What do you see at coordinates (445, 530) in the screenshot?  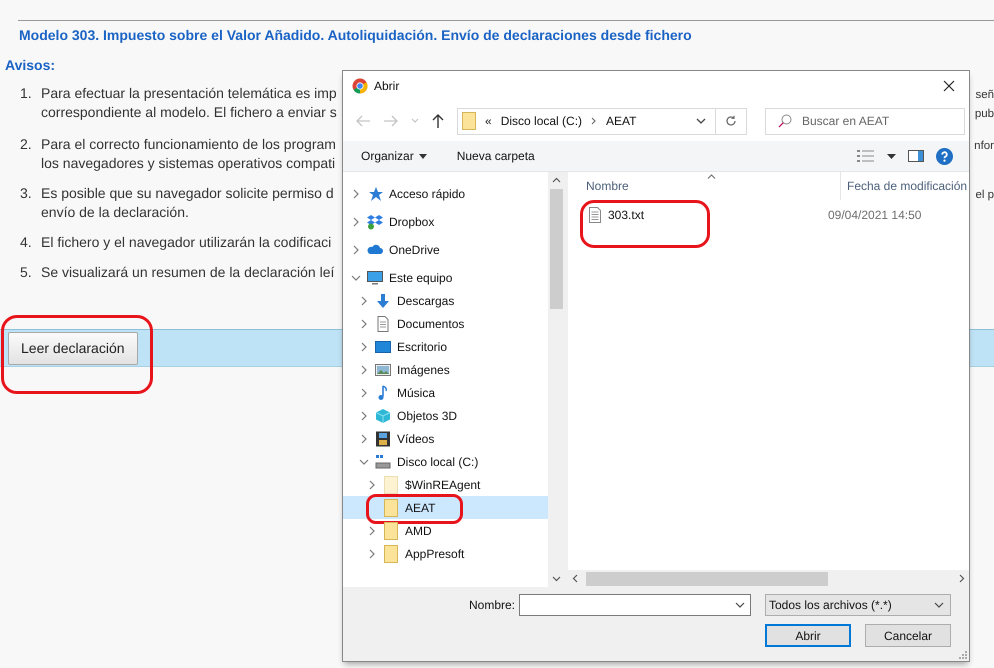 I see `tree-item: AMD` at bounding box center [445, 530].